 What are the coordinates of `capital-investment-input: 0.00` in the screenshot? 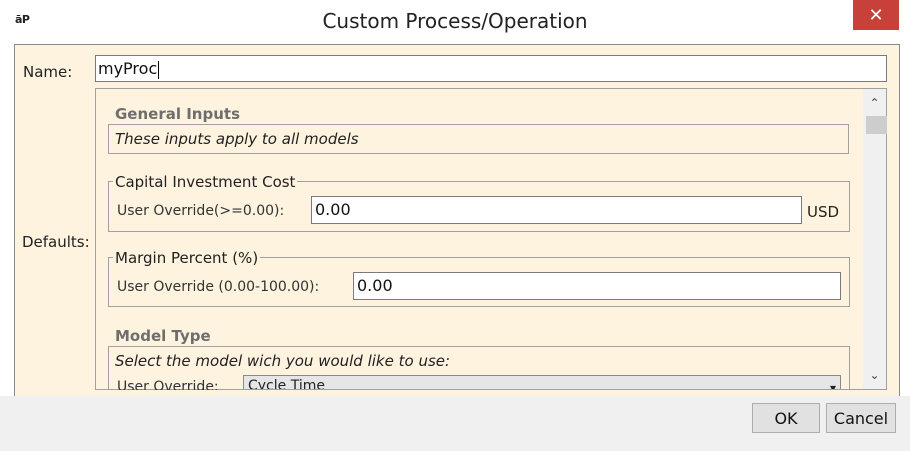 It's located at (556, 210).